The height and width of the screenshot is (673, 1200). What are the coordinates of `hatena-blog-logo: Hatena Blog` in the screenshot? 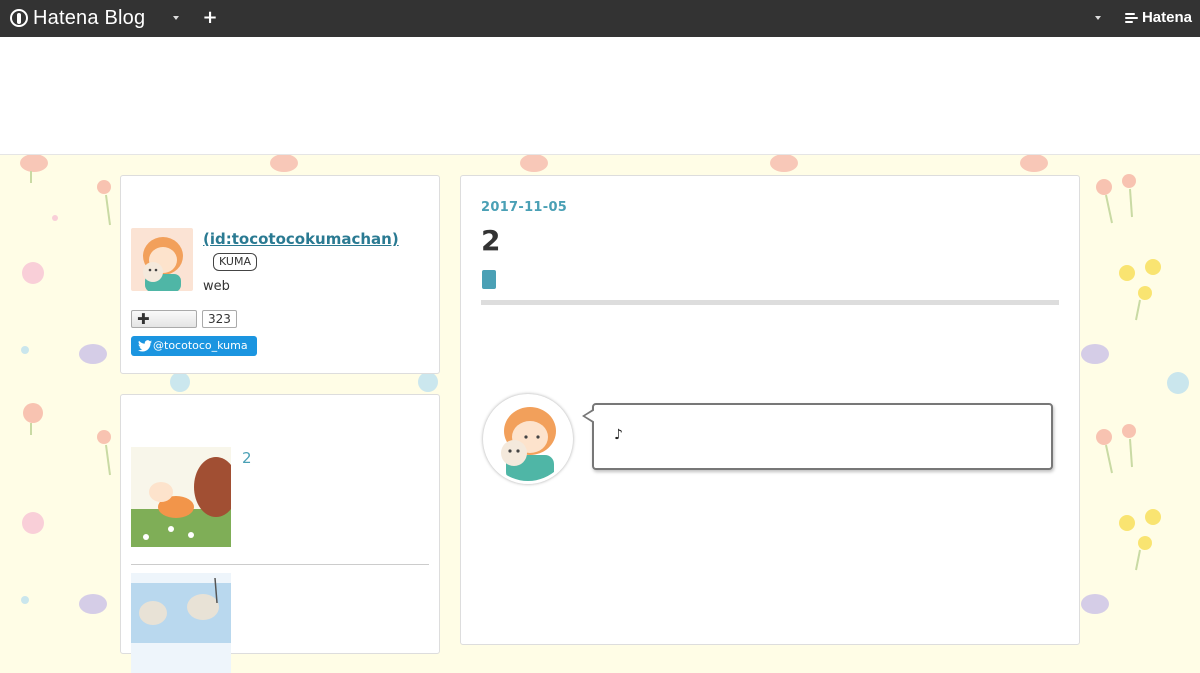 It's located at (77, 18).